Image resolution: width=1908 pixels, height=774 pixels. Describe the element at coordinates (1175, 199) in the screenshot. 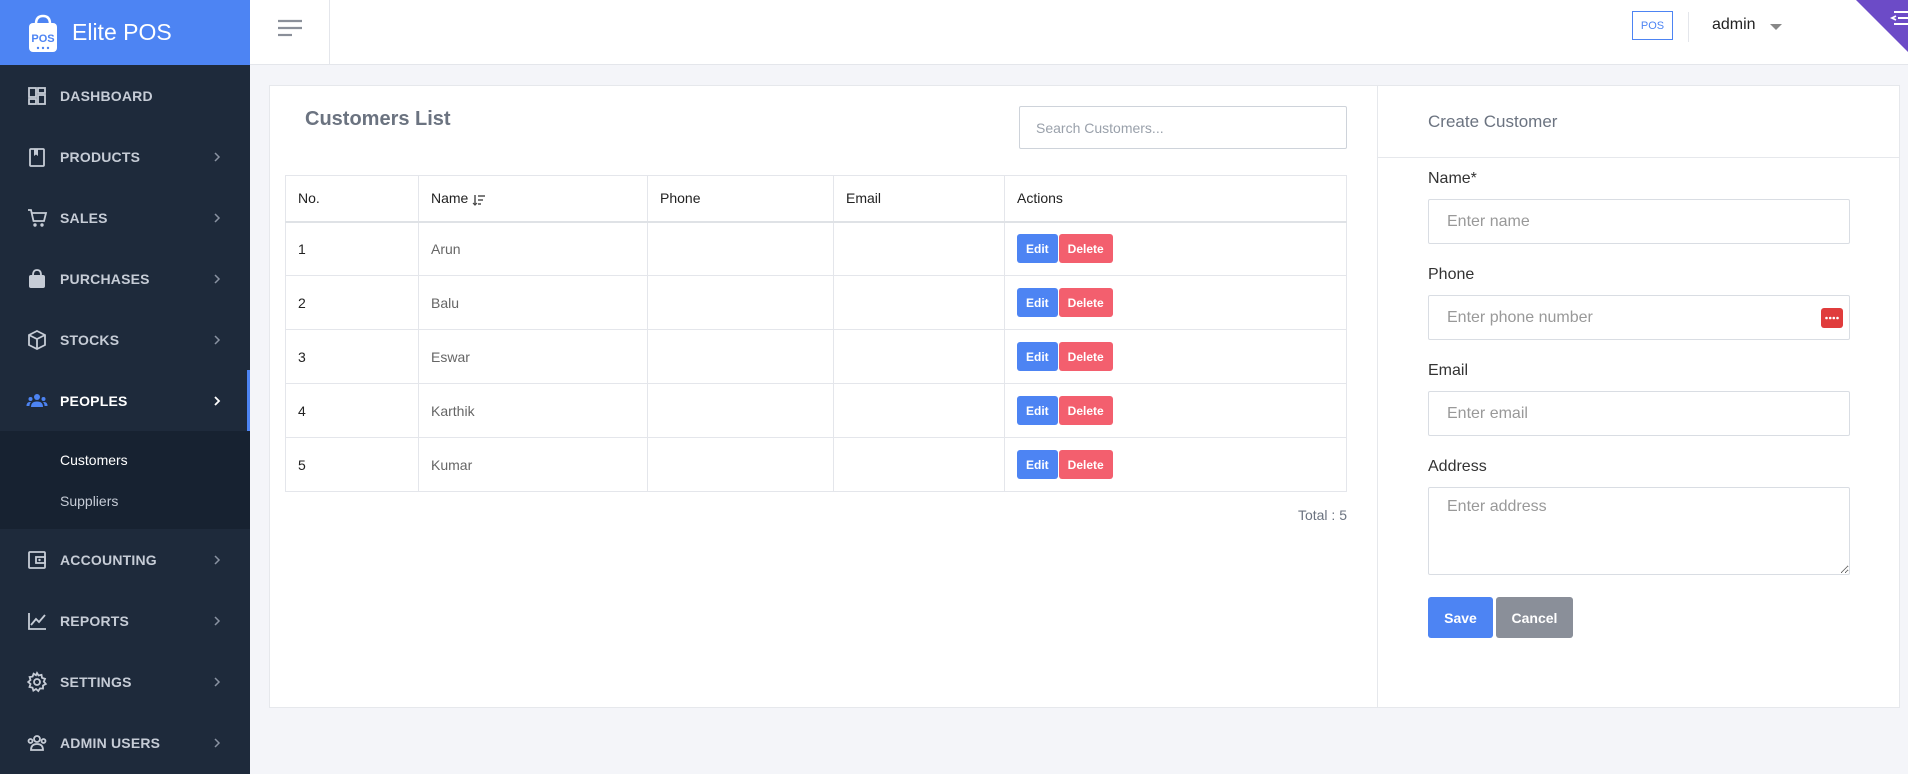

I see `col-header-actions: Actions` at that location.